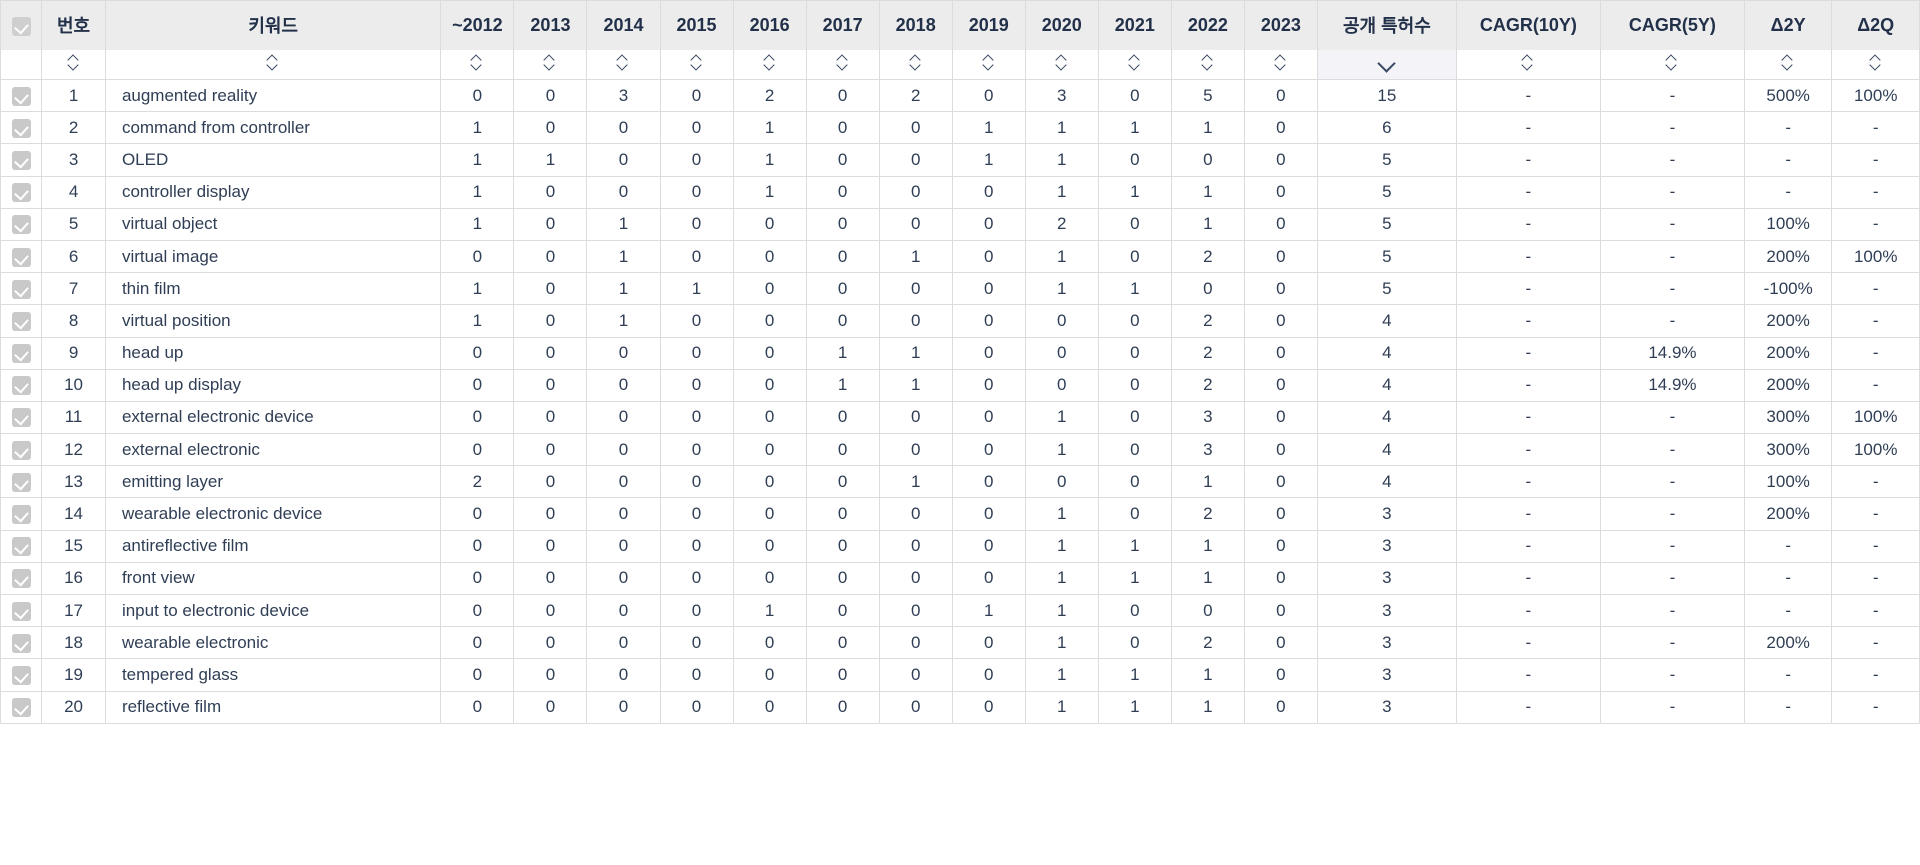 The width and height of the screenshot is (1920, 865). What do you see at coordinates (960, 546) in the screenshot?
I see `table-row: 15 antireflective film 0 0 0 0 0 0 0 0 1 1 1 0 3- - - -` at bounding box center [960, 546].